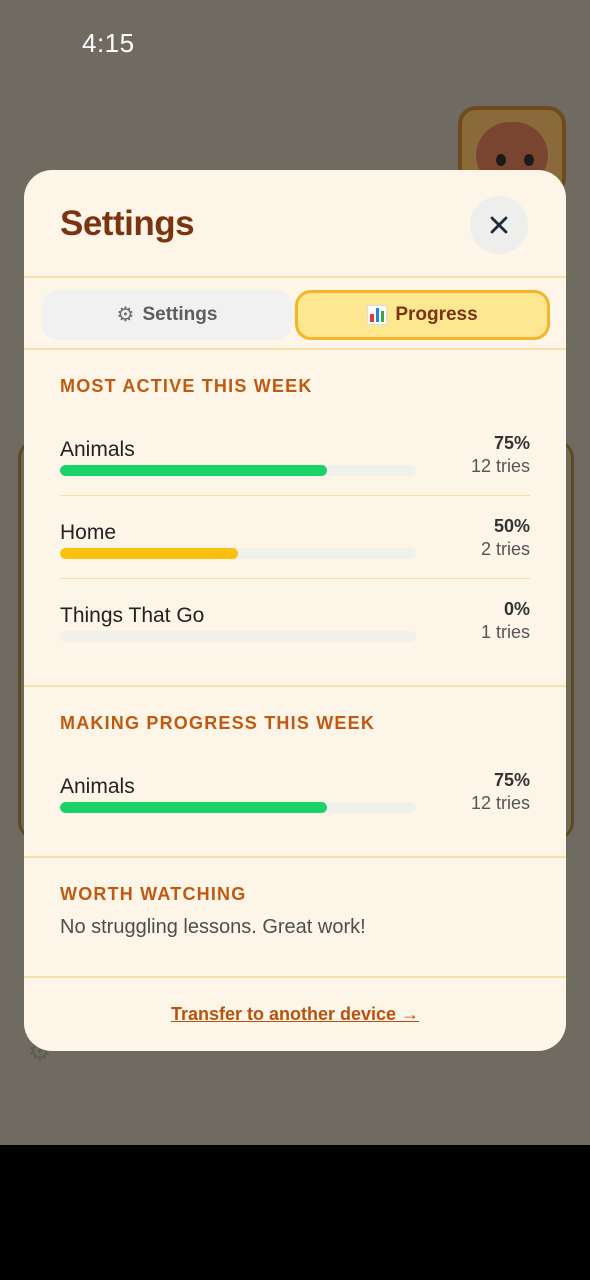 The width and height of the screenshot is (590, 1280). Describe the element at coordinates (295, 559) in the screenshot. I see `list-item: Home 50% 2 tries` at that location.